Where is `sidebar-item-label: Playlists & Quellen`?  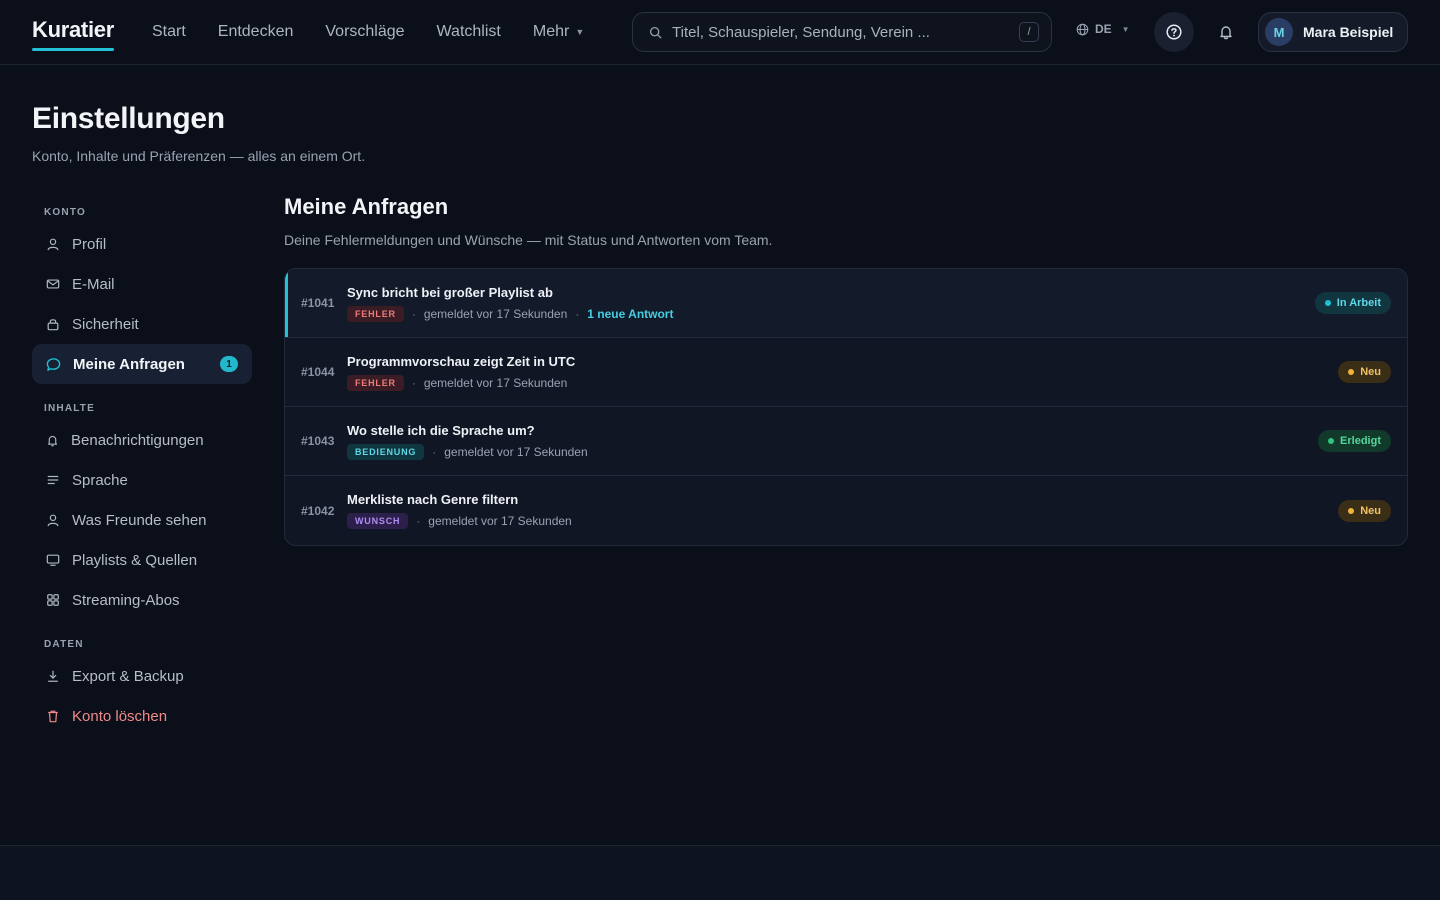
sidebar-item-label: Playlists & Quellen is located at coordinates (135, 560).